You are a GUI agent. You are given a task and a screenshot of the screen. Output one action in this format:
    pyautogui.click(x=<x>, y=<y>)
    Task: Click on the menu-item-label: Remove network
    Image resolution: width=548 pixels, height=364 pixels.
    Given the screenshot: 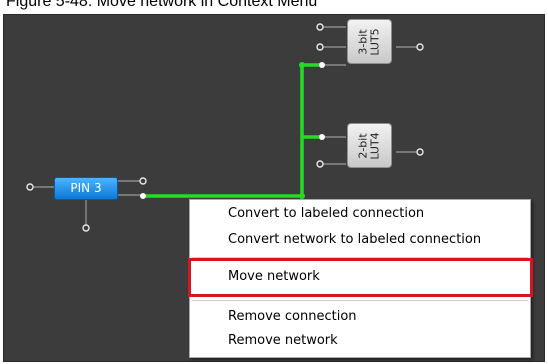 What is the action you would take?
    pyautogui.click(x=283, y=340)
    